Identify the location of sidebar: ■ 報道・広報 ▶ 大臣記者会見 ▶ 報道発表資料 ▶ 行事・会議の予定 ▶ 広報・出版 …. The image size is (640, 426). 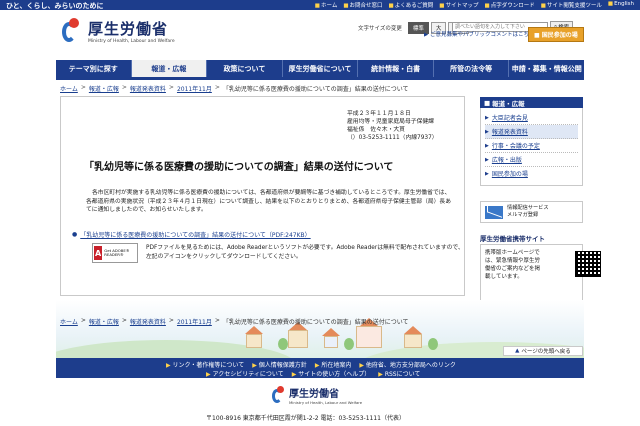
(531, 141).